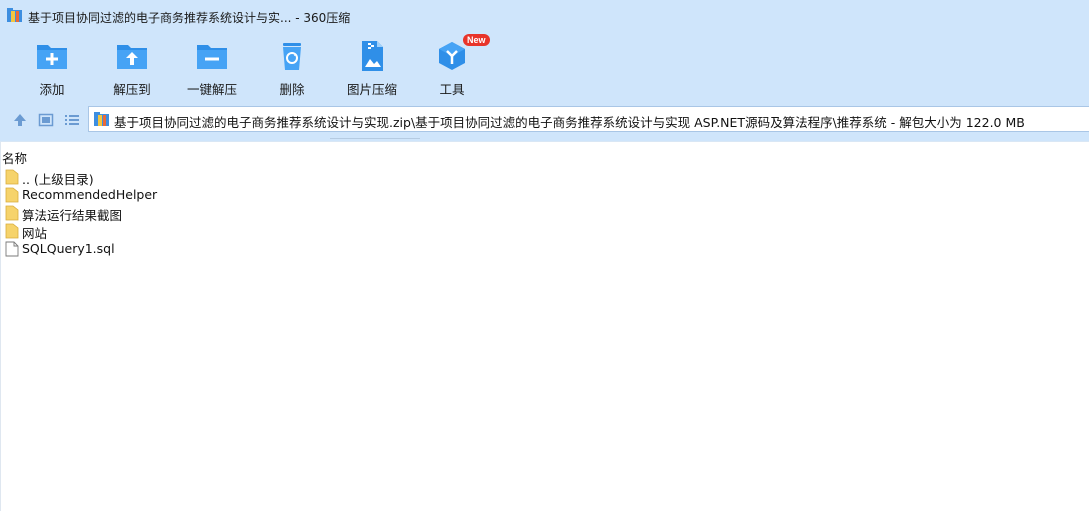 The height and width of the screenshot is (511, 1089). What do you see at coordinates (211, 89) in the screenshot?
I see `one-click-extract-label: 一键解压` at bounding box center [211, 89].